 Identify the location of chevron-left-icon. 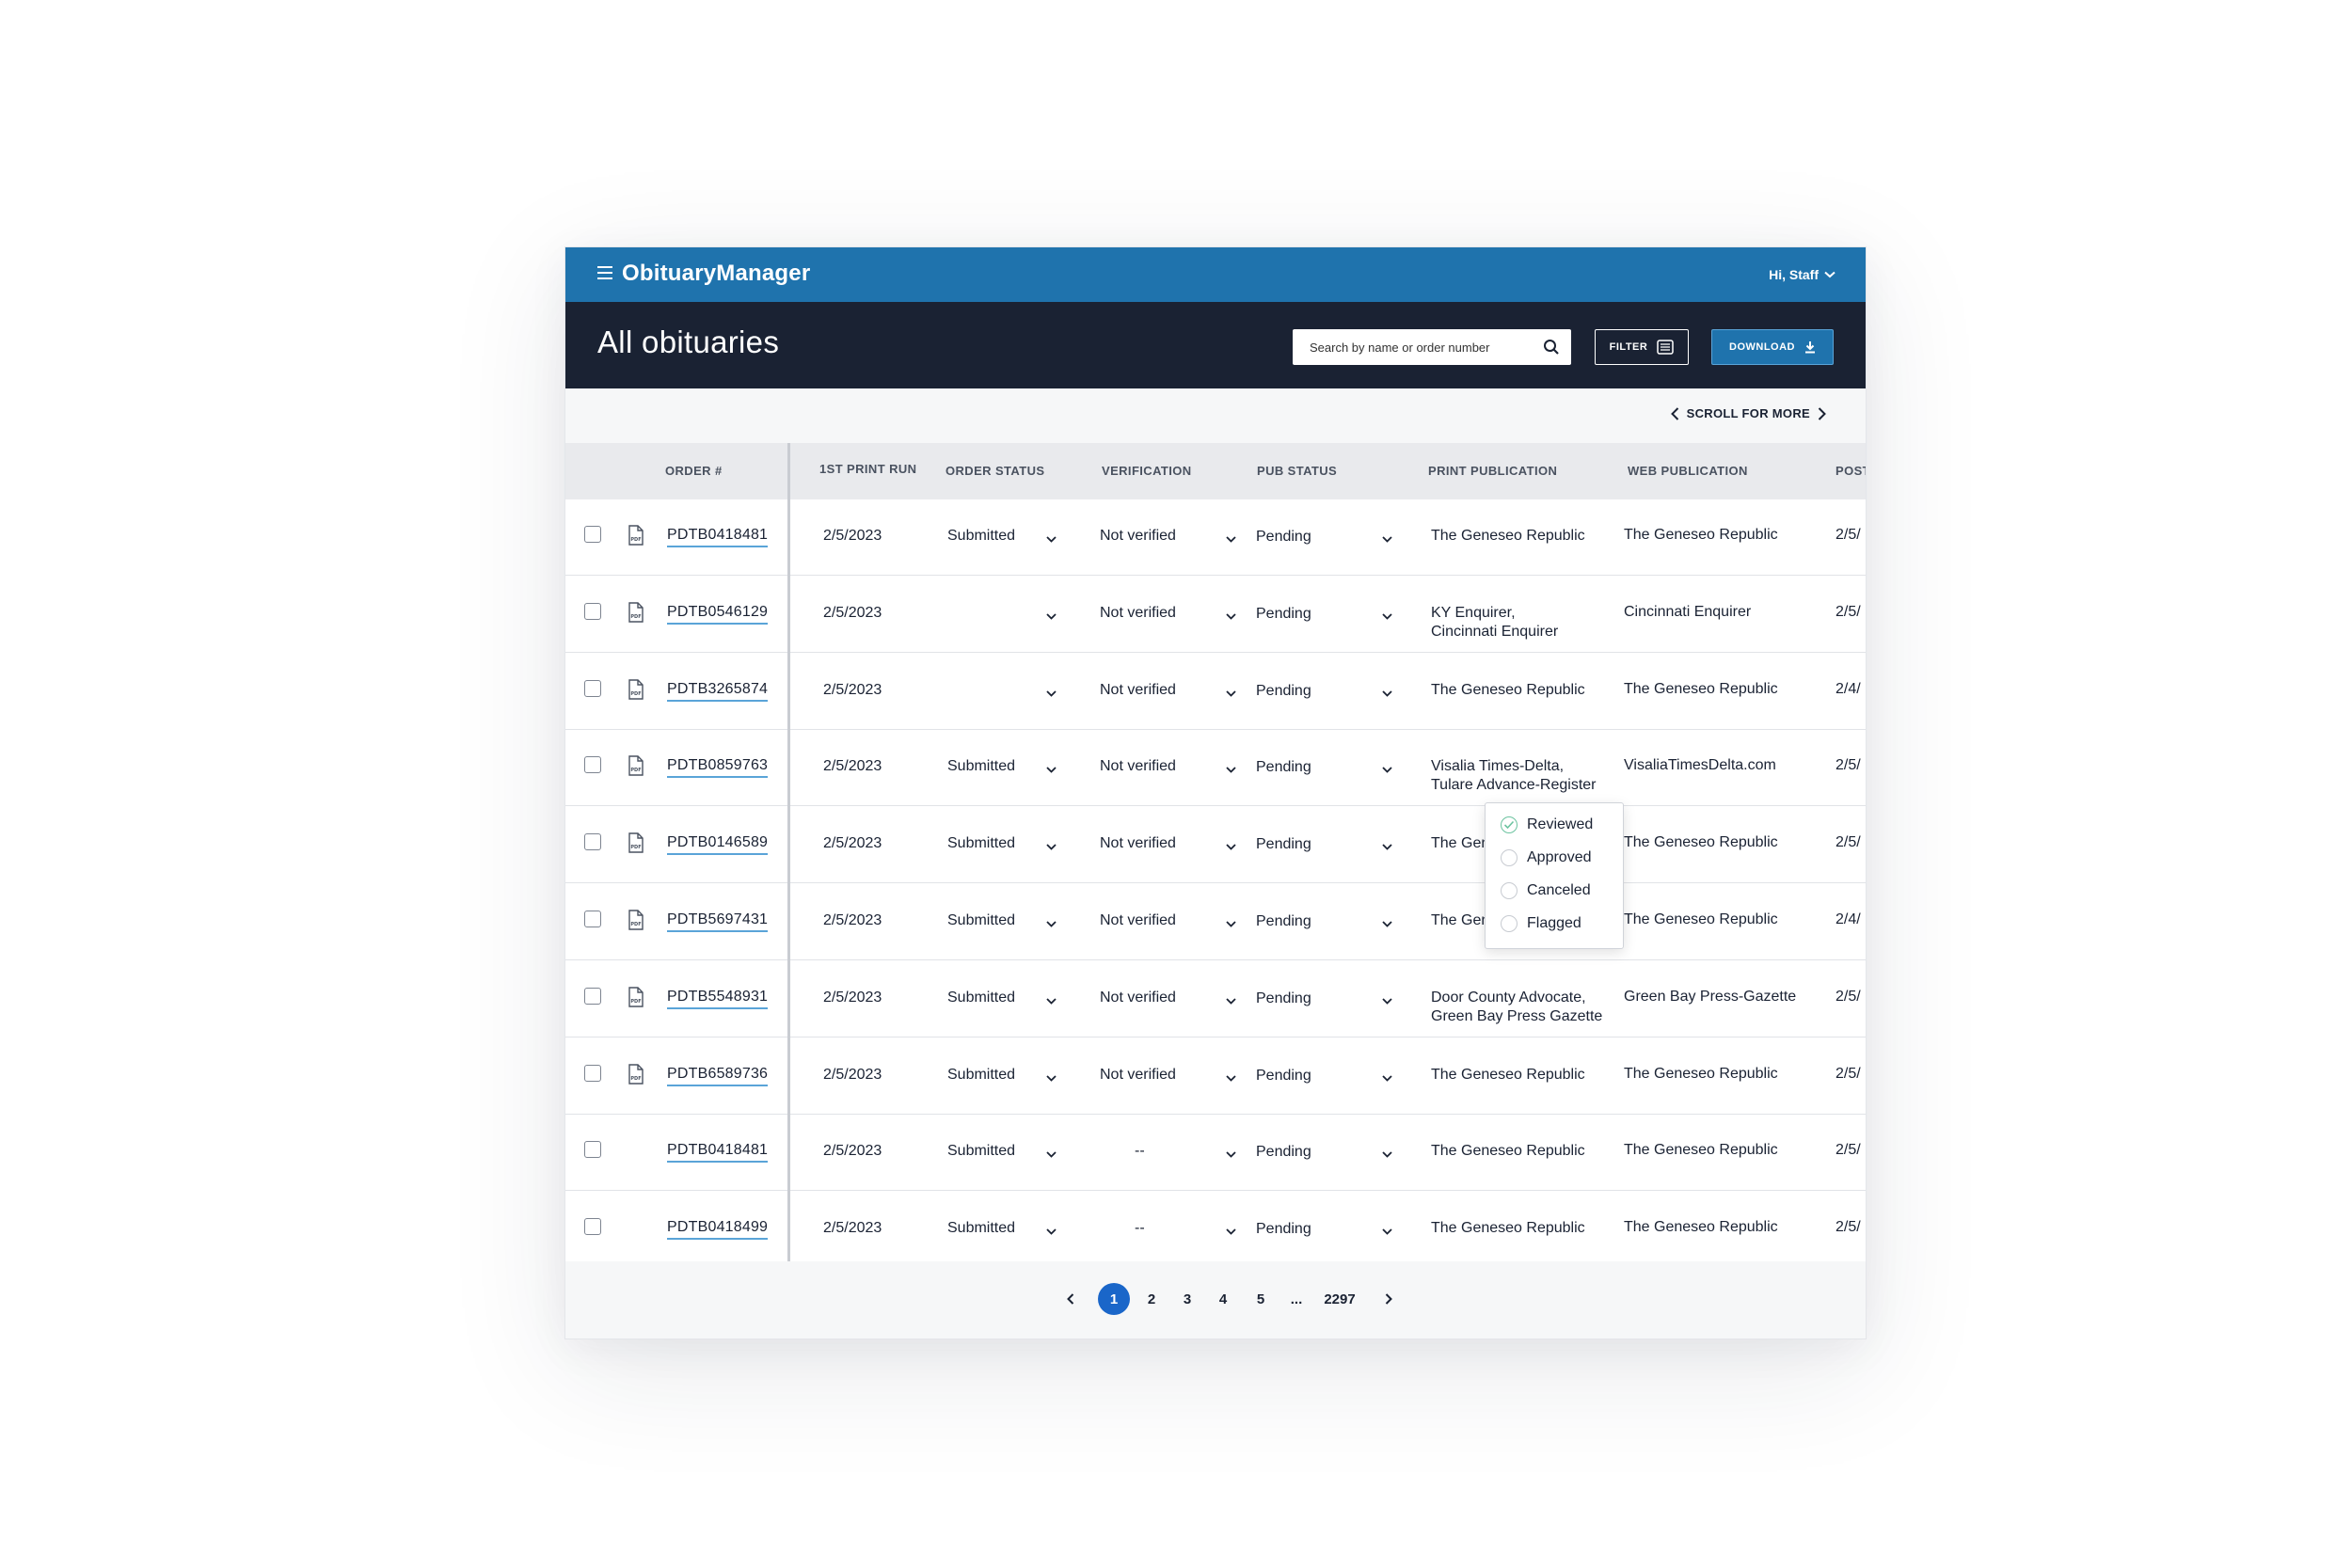
(1674, 413).